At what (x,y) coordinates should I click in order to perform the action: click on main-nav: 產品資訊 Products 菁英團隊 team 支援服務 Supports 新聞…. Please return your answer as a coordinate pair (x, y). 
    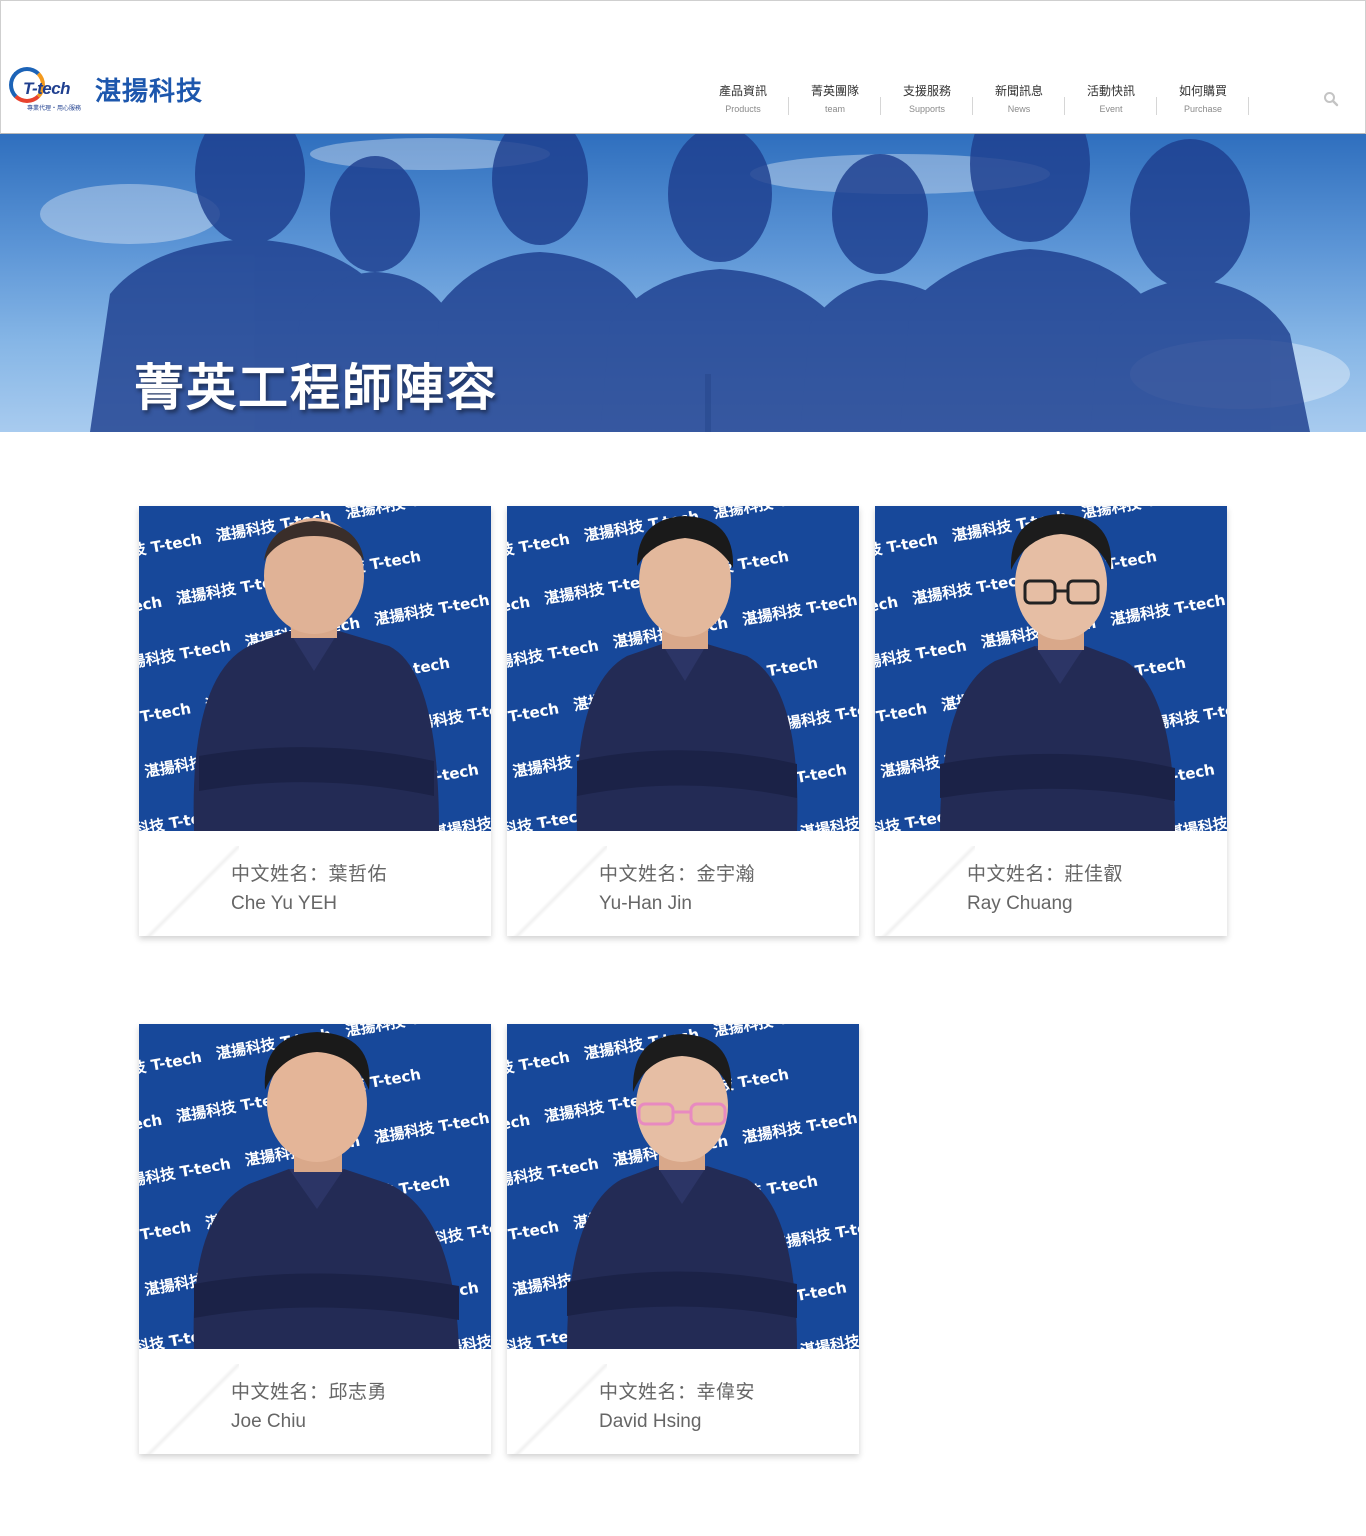
    Looking at the image, I should click on (973, 101).